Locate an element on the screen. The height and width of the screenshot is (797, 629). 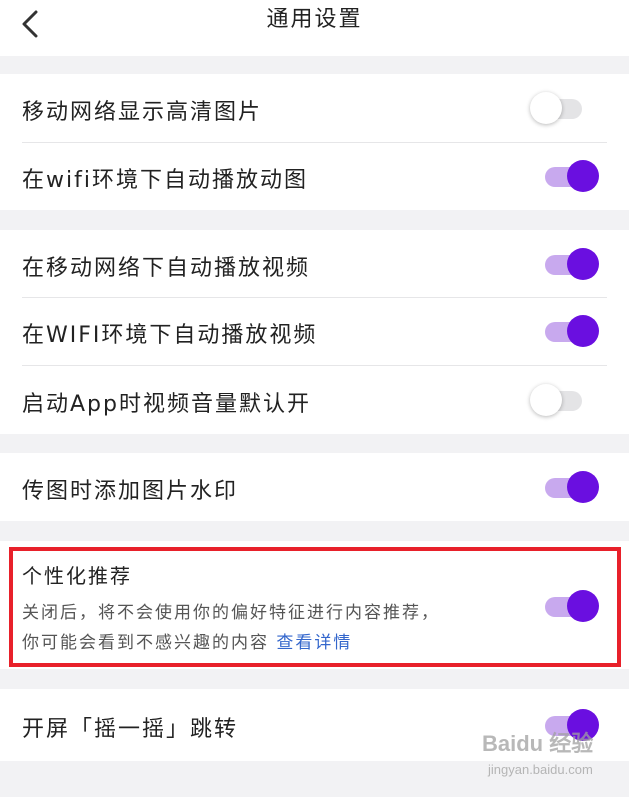
setting-row-wifi-gif: 在wifi环境下自动播放动图 is located at coordinates (314, 176).